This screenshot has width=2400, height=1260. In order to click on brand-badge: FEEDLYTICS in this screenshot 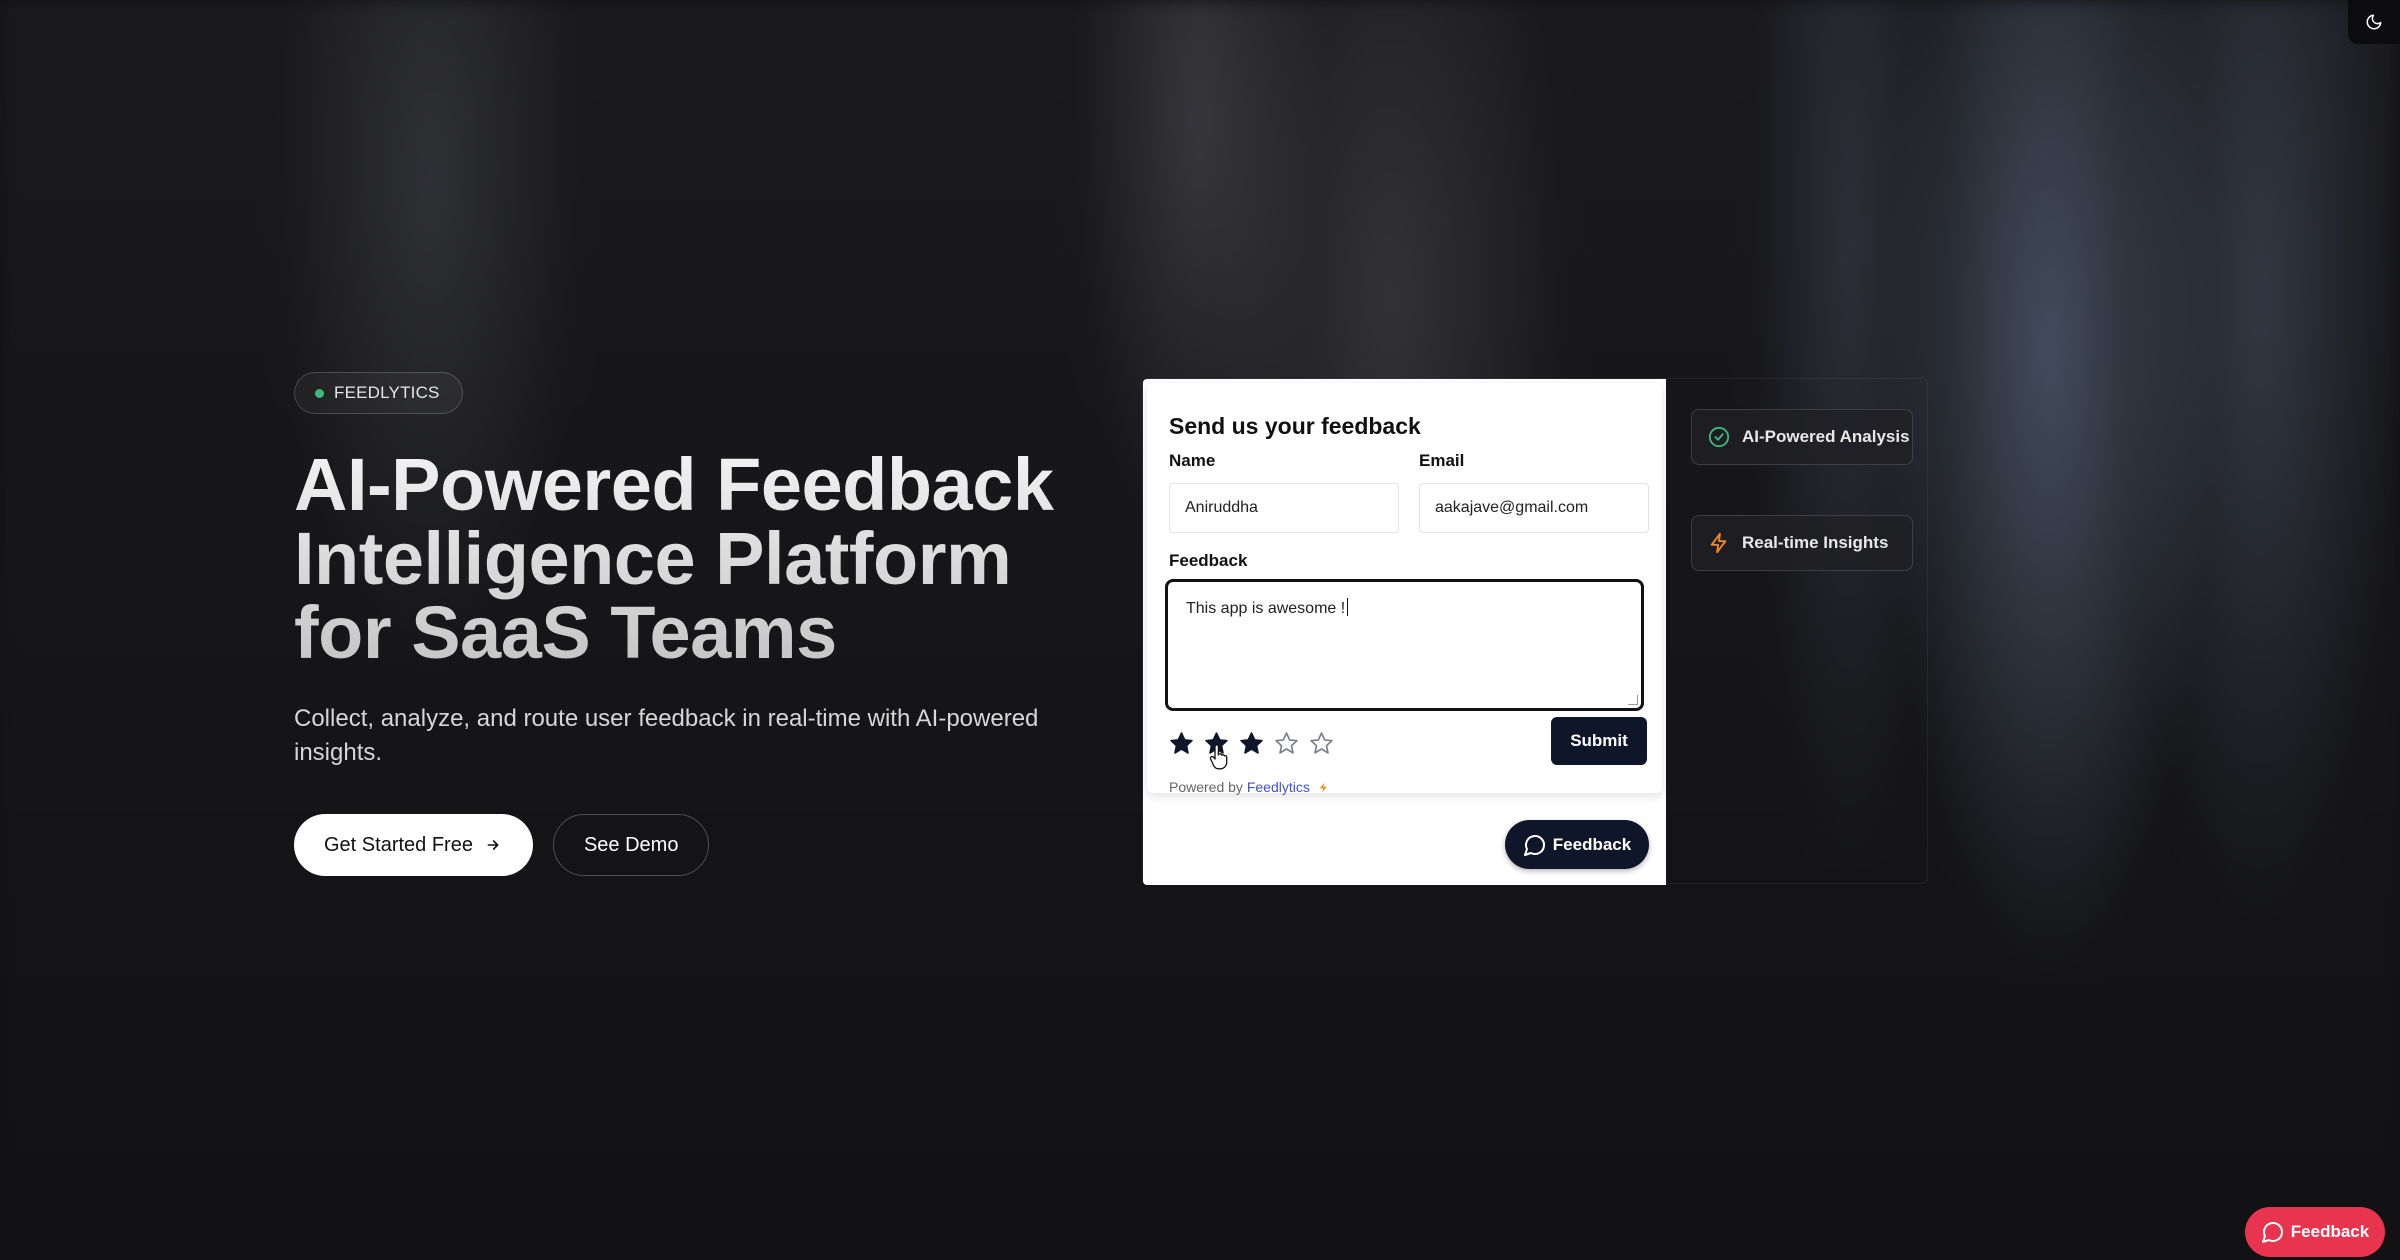, I will do `click(378, 393)`.